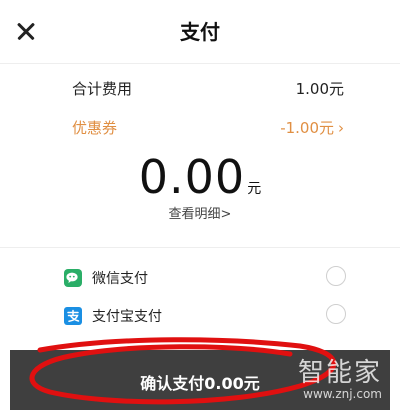 The image size is (400, 410). What do you see at coordinates (341, 128) in the screenshot?
I see `chevron-right-icon: ›` at bounding box center [341, 128].